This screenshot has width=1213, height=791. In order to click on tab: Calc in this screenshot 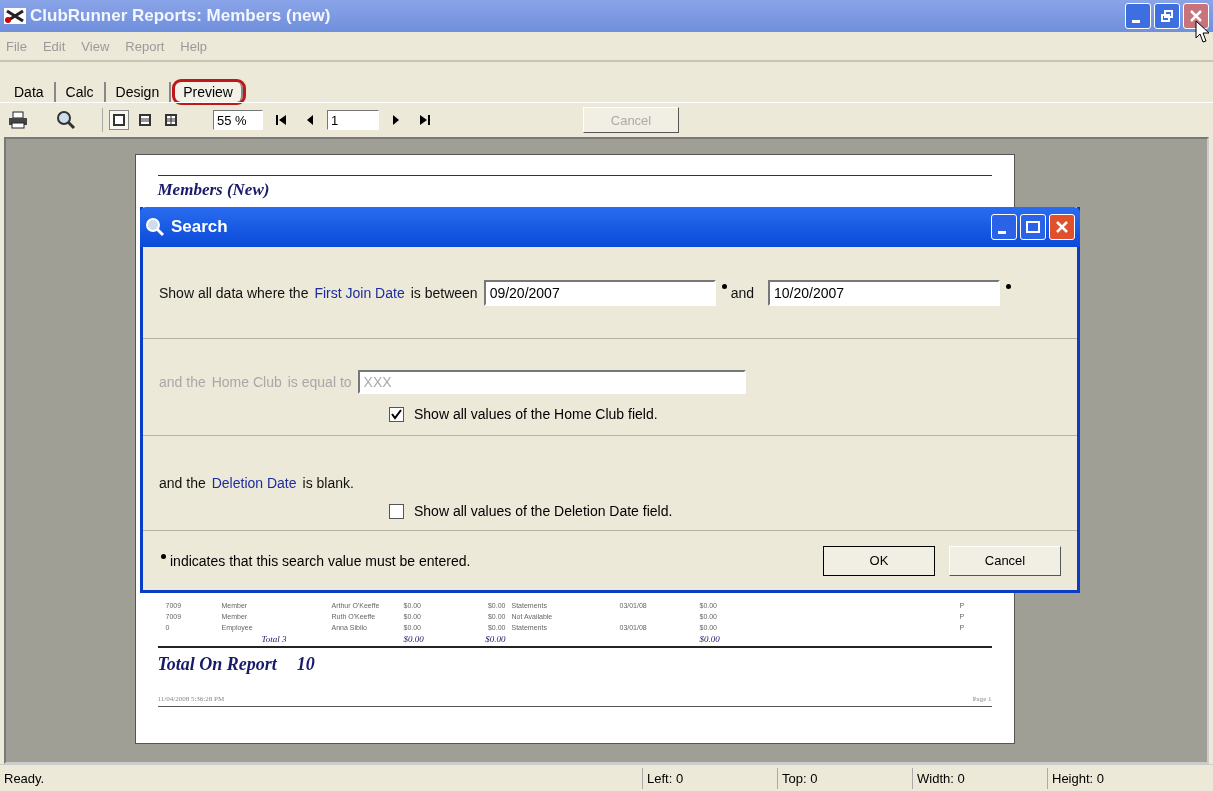, I will do `click(80, 92)`.